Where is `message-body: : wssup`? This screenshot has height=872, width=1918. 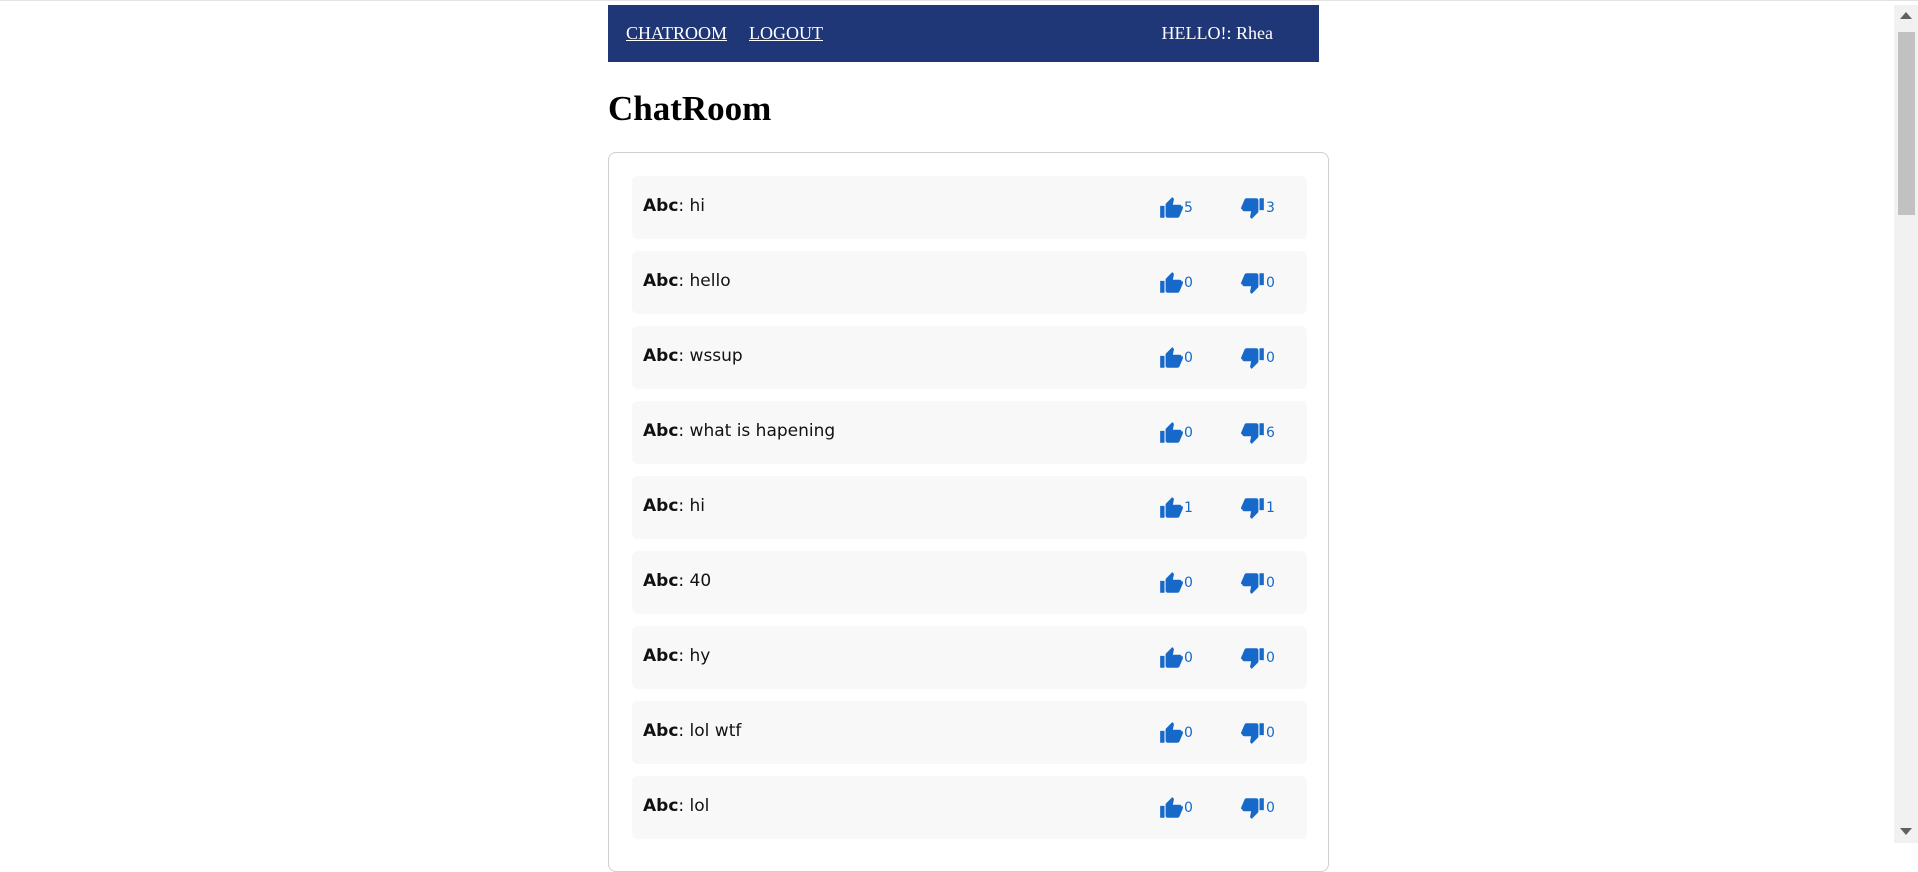
message-body: : wssup is located at coordinates (710, 356).